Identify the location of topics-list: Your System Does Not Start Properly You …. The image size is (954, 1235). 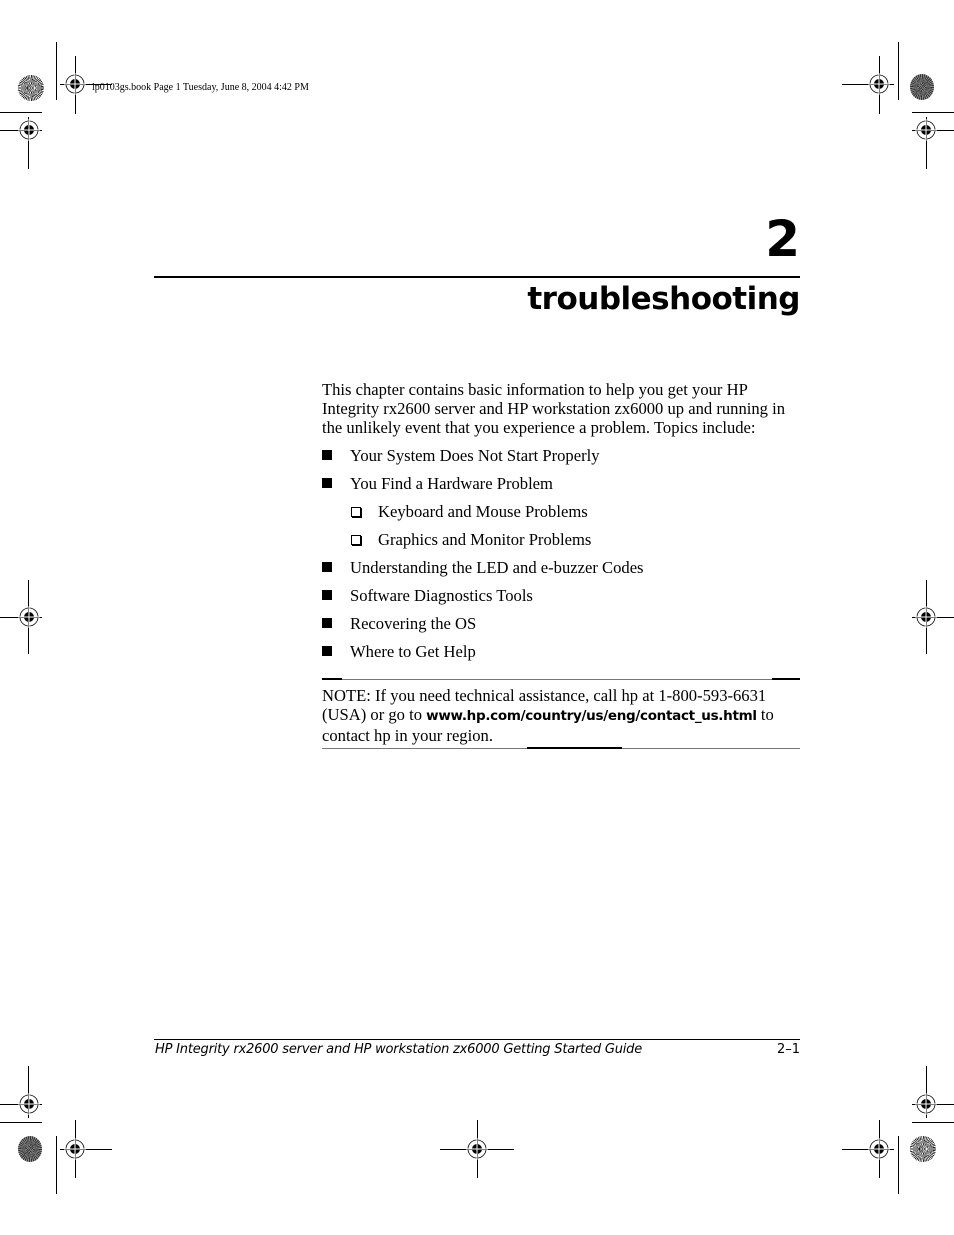
(562, 558).